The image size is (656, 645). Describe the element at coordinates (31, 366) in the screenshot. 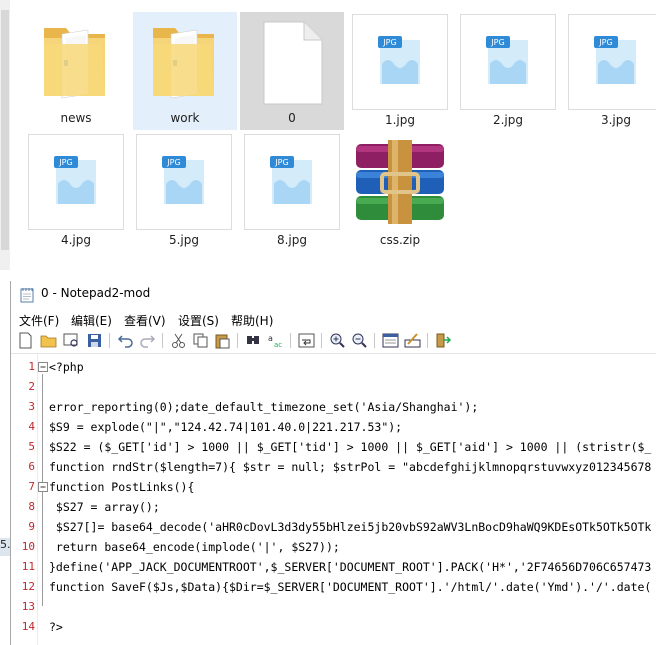

I see `line-number: 1` at that location.